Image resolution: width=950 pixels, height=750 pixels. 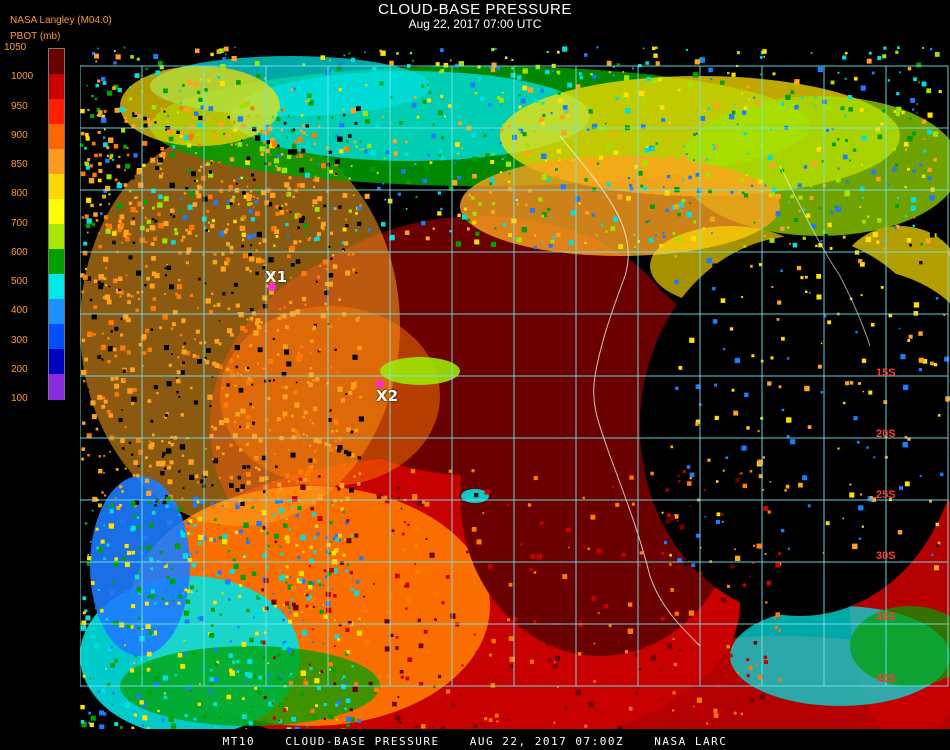 I want to click on legend-tick-label: 400, so click(x=19, y=311).